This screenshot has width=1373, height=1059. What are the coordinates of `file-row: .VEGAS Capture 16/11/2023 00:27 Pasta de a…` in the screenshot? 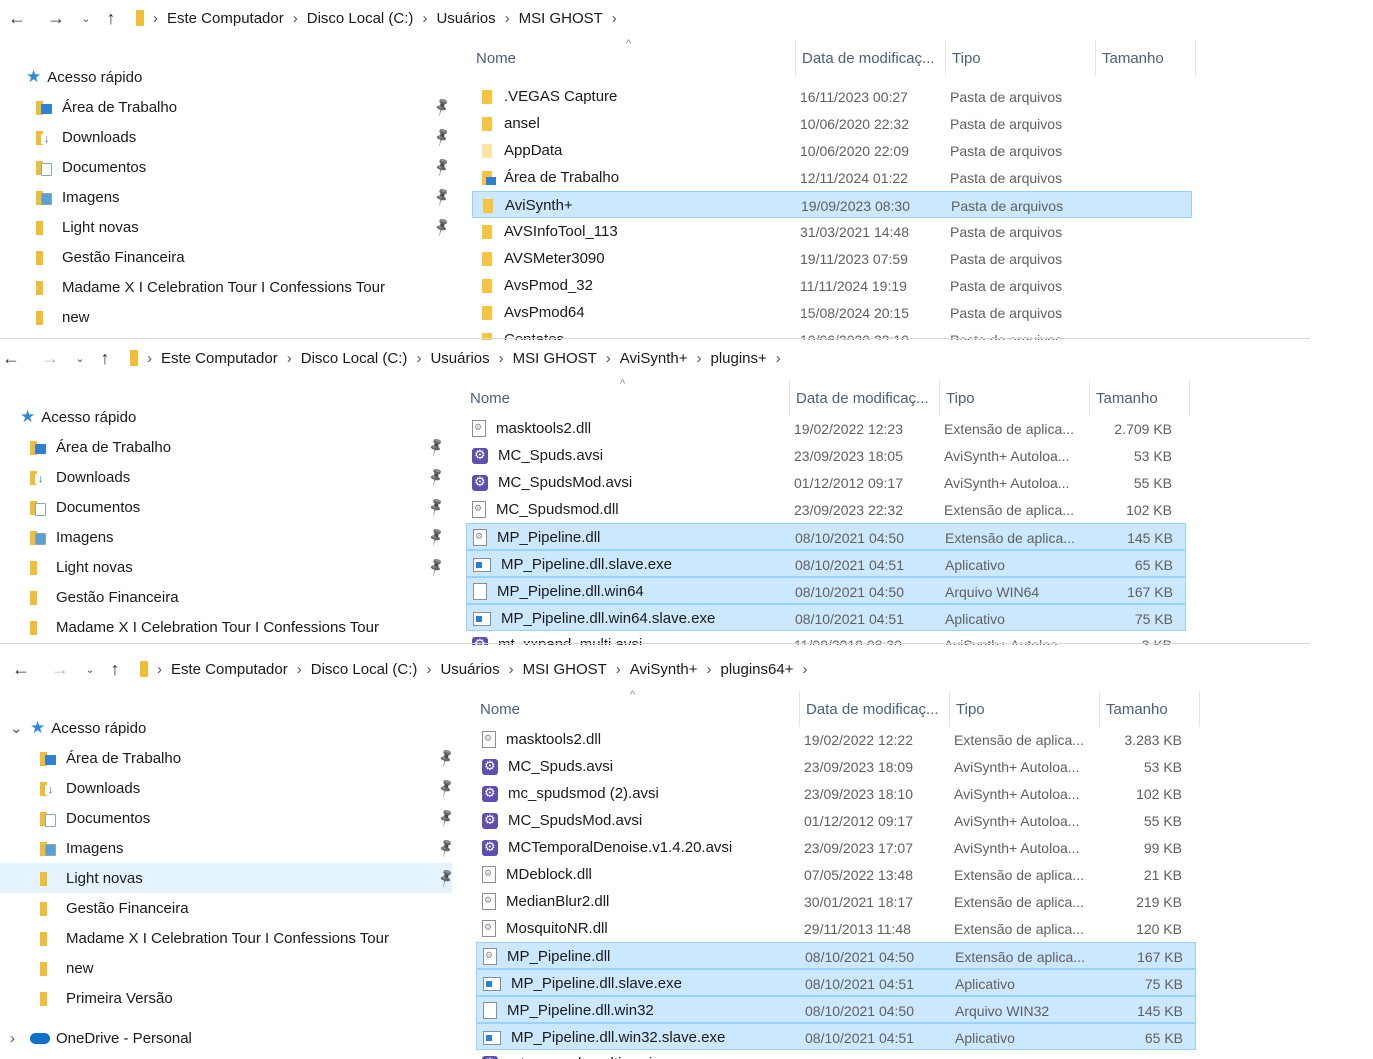 It's located at (832, 96).